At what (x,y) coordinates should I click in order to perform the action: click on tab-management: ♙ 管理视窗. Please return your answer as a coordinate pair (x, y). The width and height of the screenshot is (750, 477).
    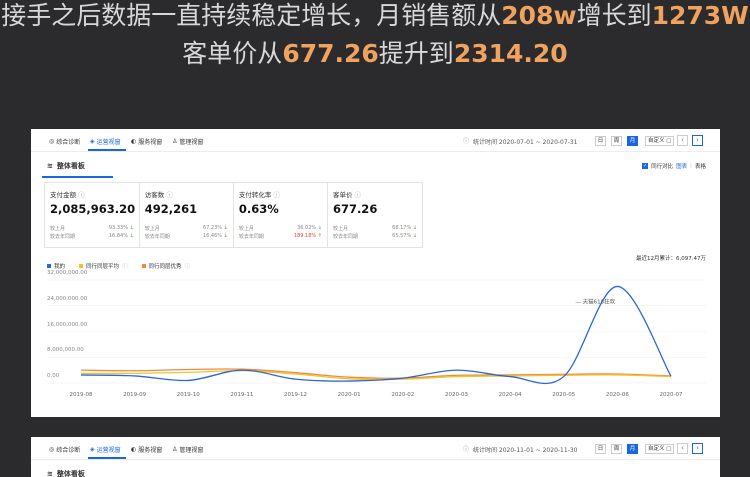
    Looking at the image, I should click on (187, 449).